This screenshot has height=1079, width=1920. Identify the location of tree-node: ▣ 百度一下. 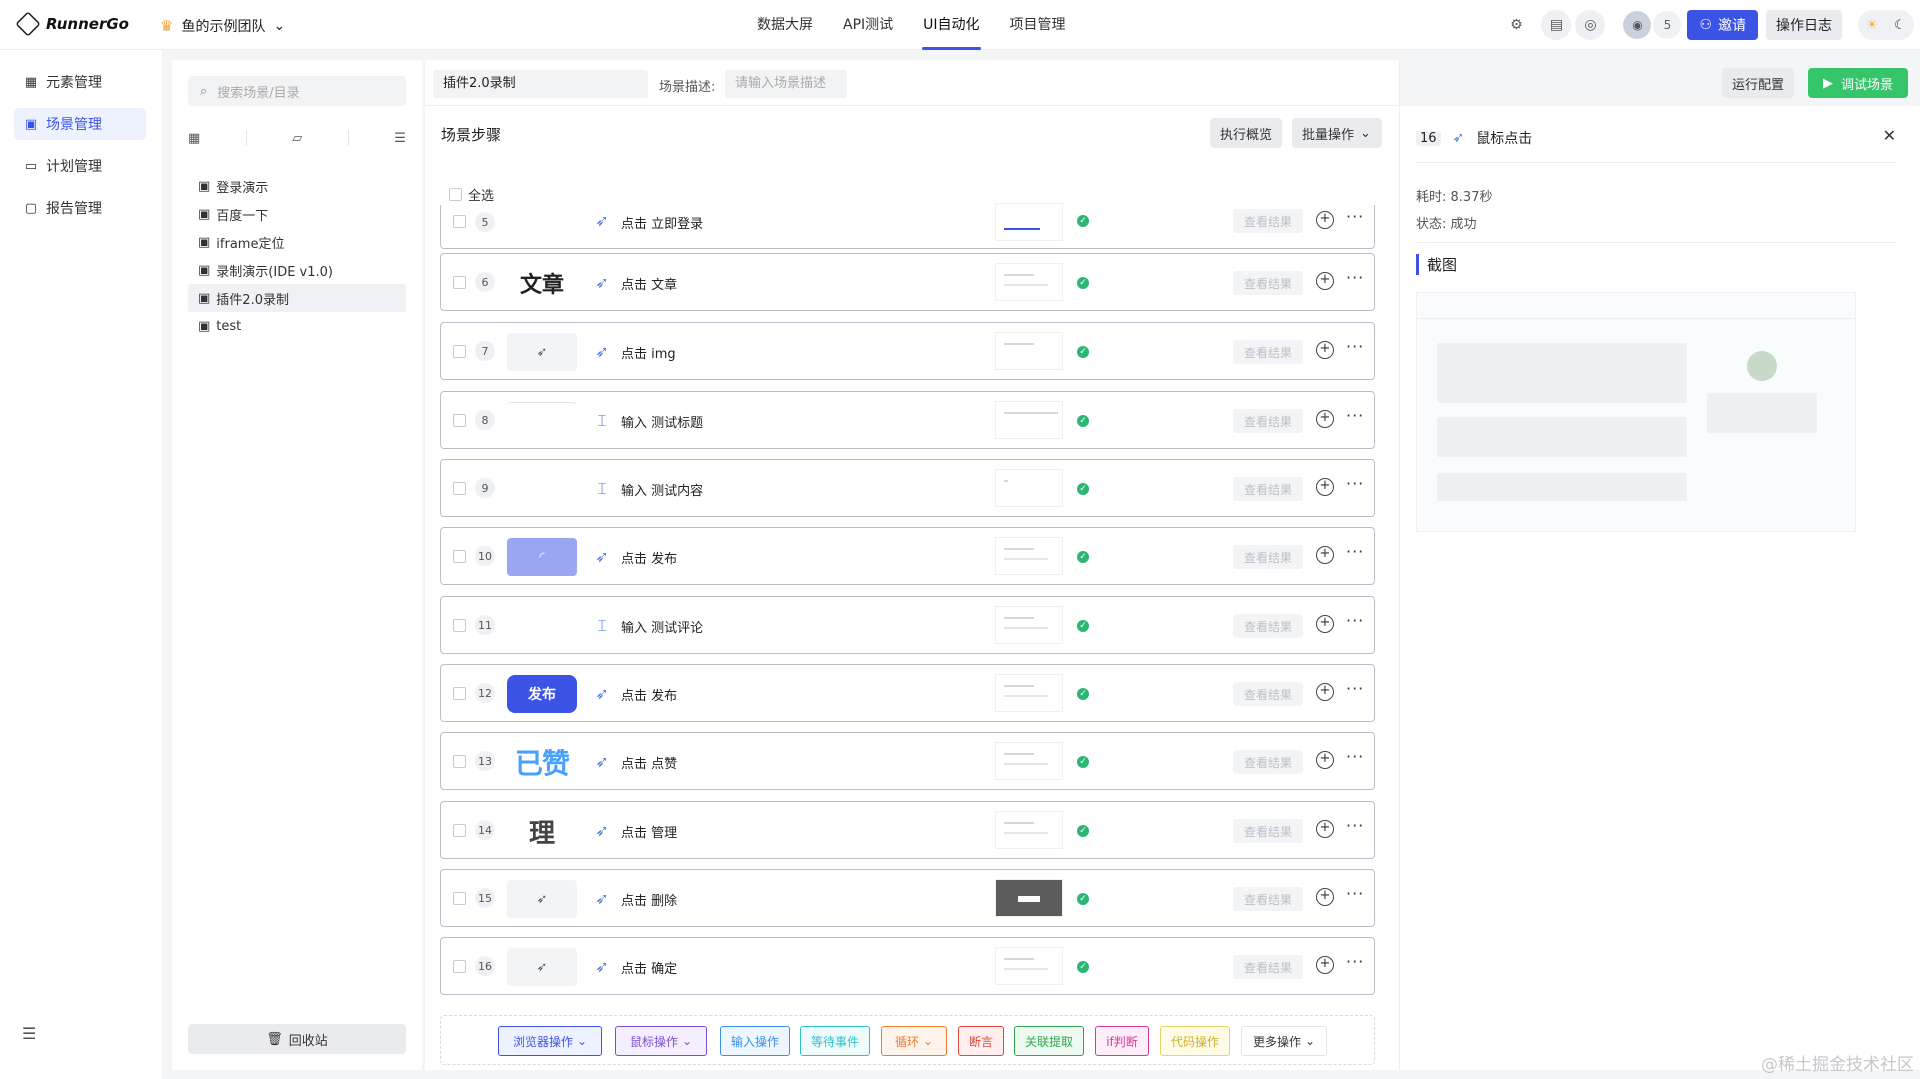
(297, 214).